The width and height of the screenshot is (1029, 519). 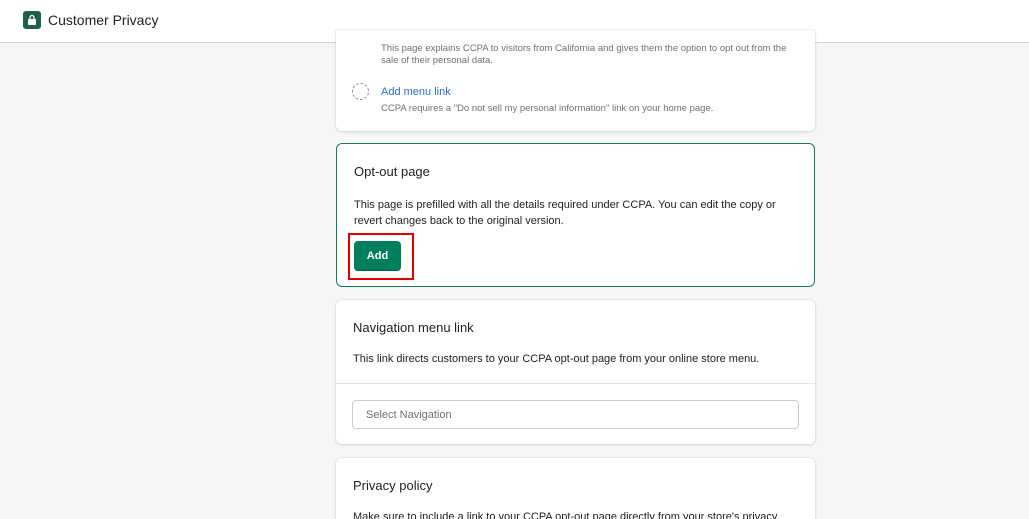 What do you see at coordinates (377, 256) in the screenshot?
I see `add-optout-page-button: Add` at bounding box center [377, 256].